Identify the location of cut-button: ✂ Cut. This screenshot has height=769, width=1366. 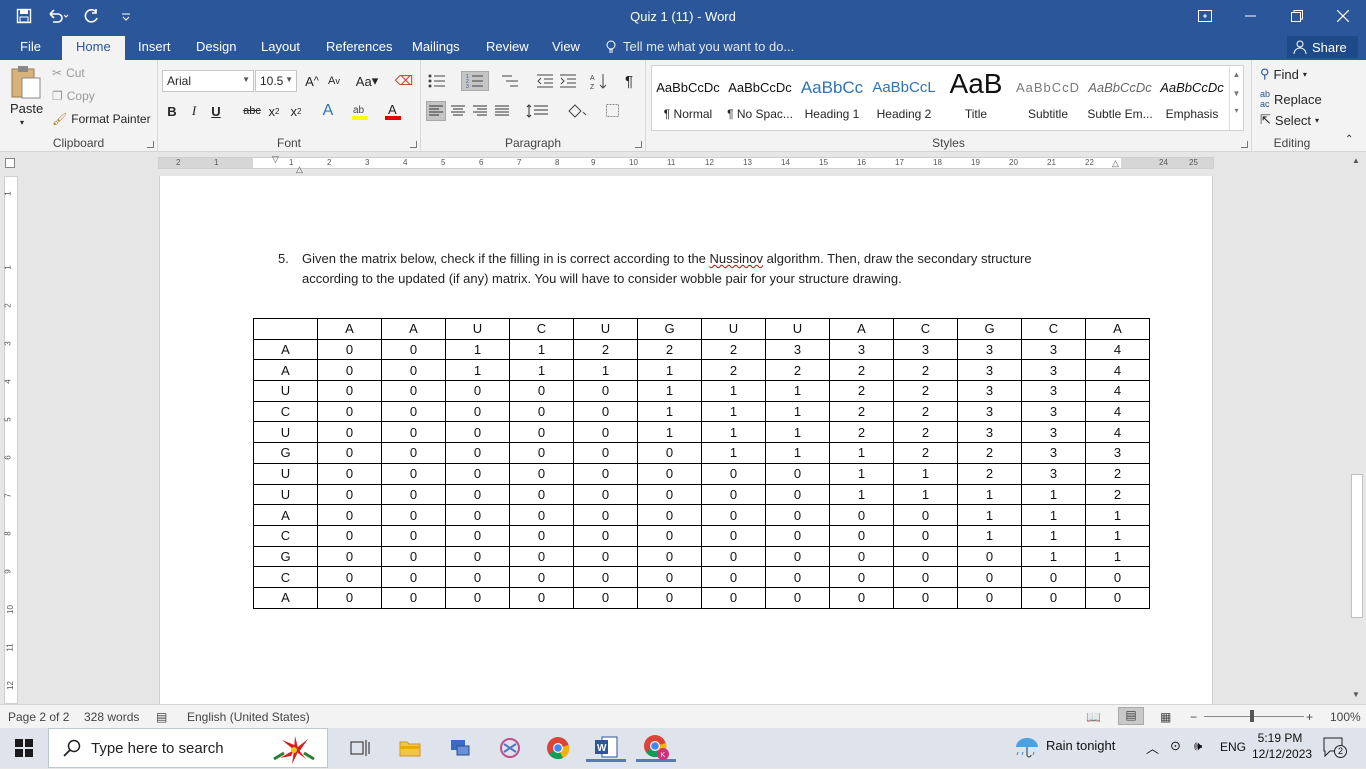
(68, 73).